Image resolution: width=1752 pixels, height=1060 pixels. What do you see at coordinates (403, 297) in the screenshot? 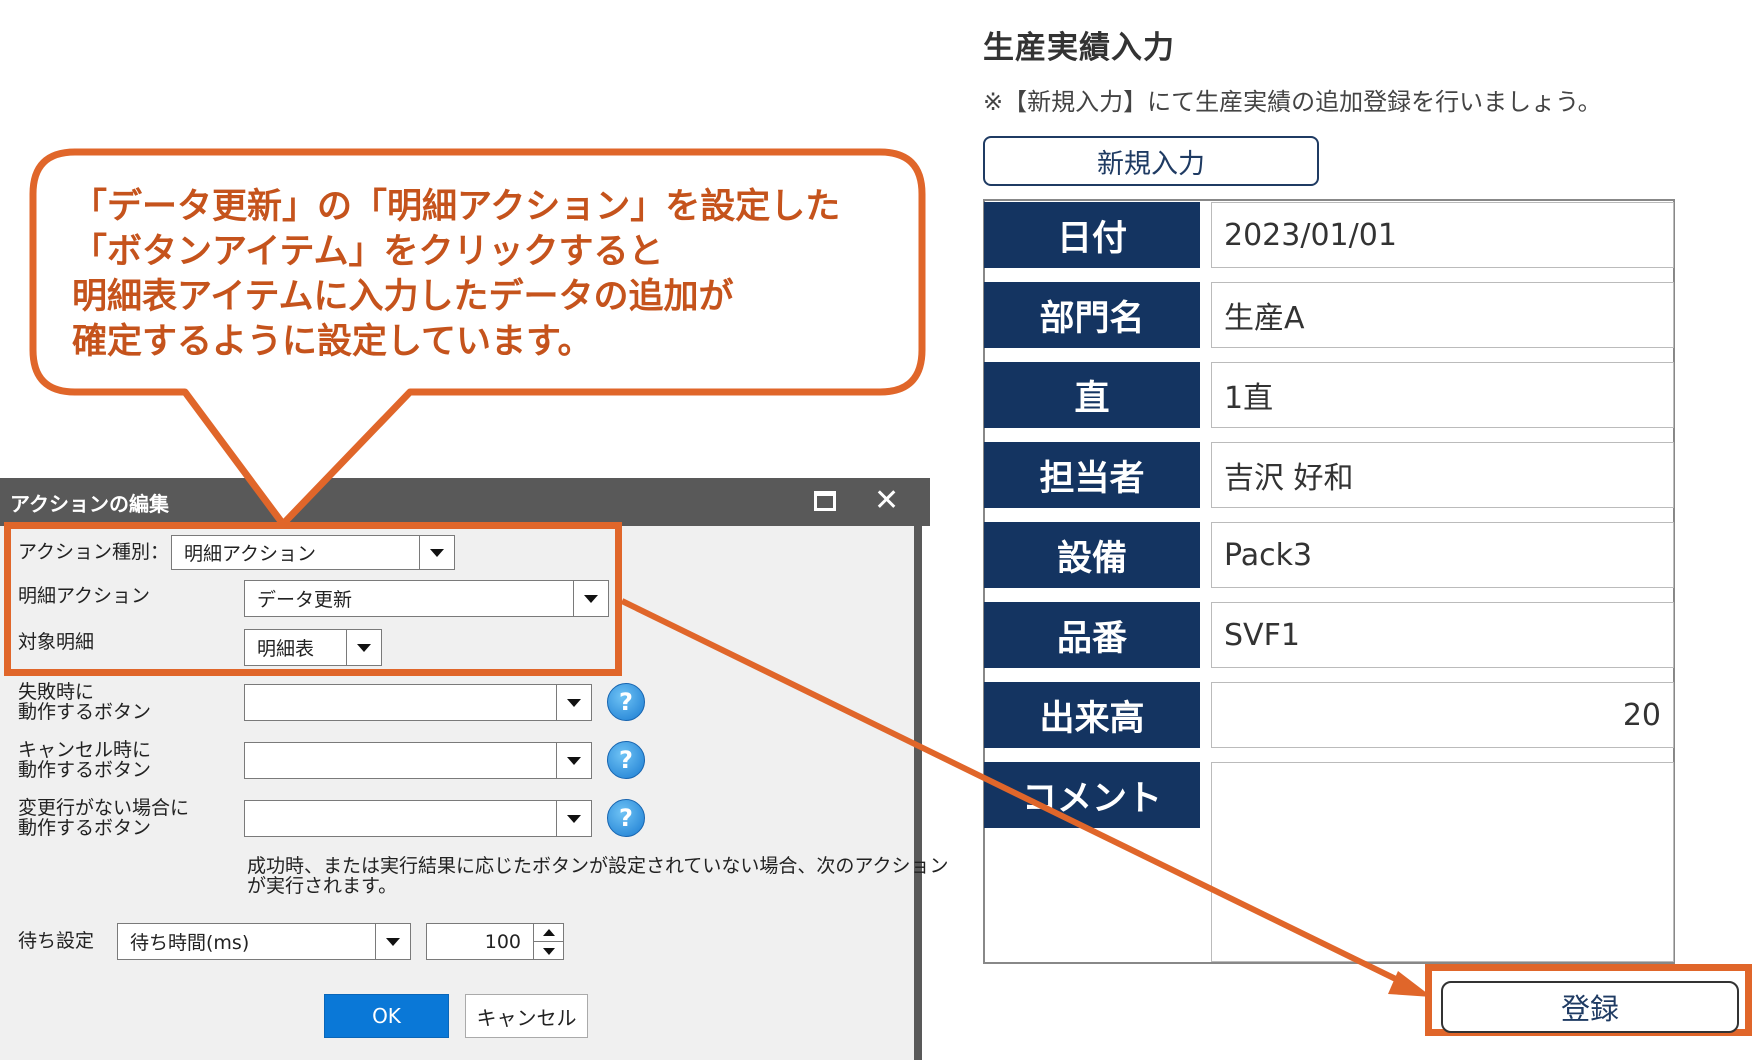
I see `callout-line-3: 明細表アイテムに入力したデータの追加が` at bounding box center [403, 297].